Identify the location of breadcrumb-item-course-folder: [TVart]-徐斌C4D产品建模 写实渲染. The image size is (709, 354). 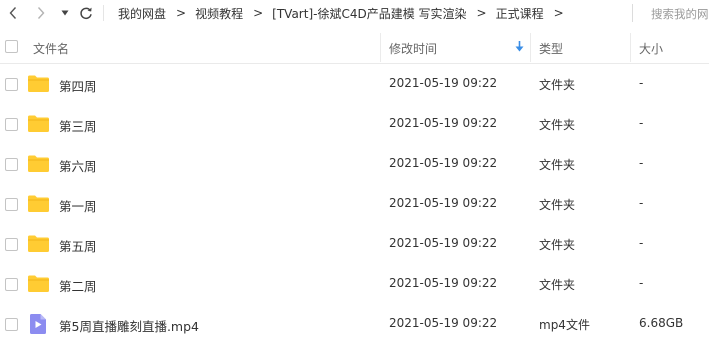
(369, 13).